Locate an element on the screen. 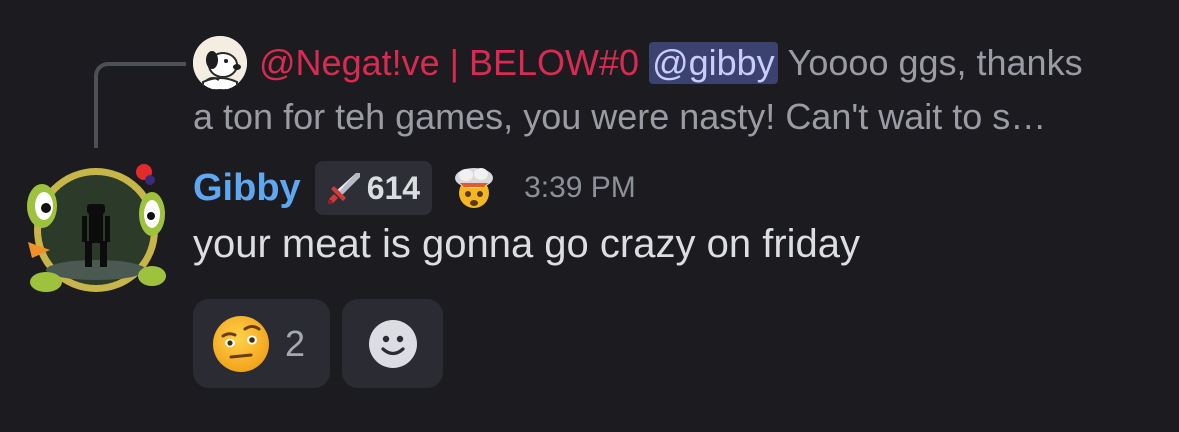 The width and height of the screenshot is (1179, 432). reply-author-avatar is located at coordinates (220, 63).